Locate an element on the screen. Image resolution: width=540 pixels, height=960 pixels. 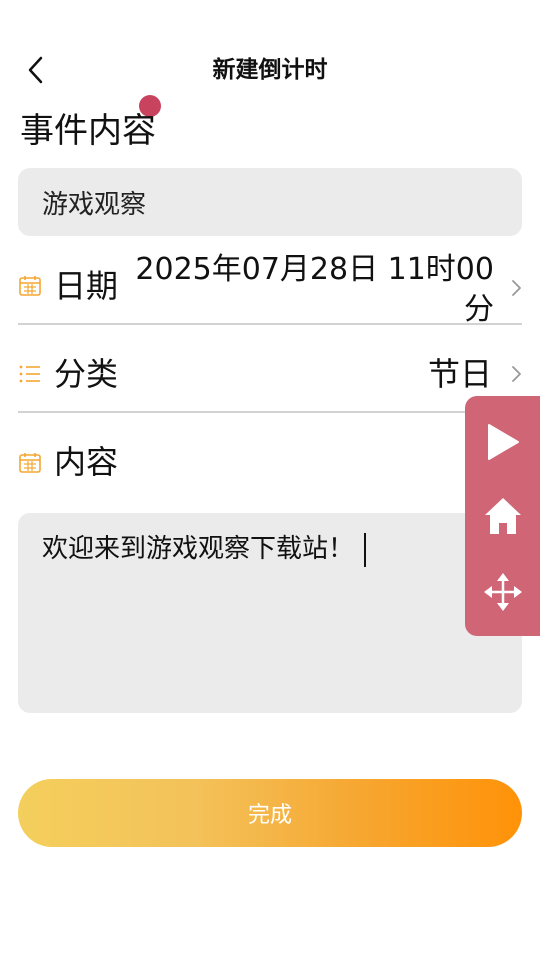
play-button is located at coordinates (502, 442).